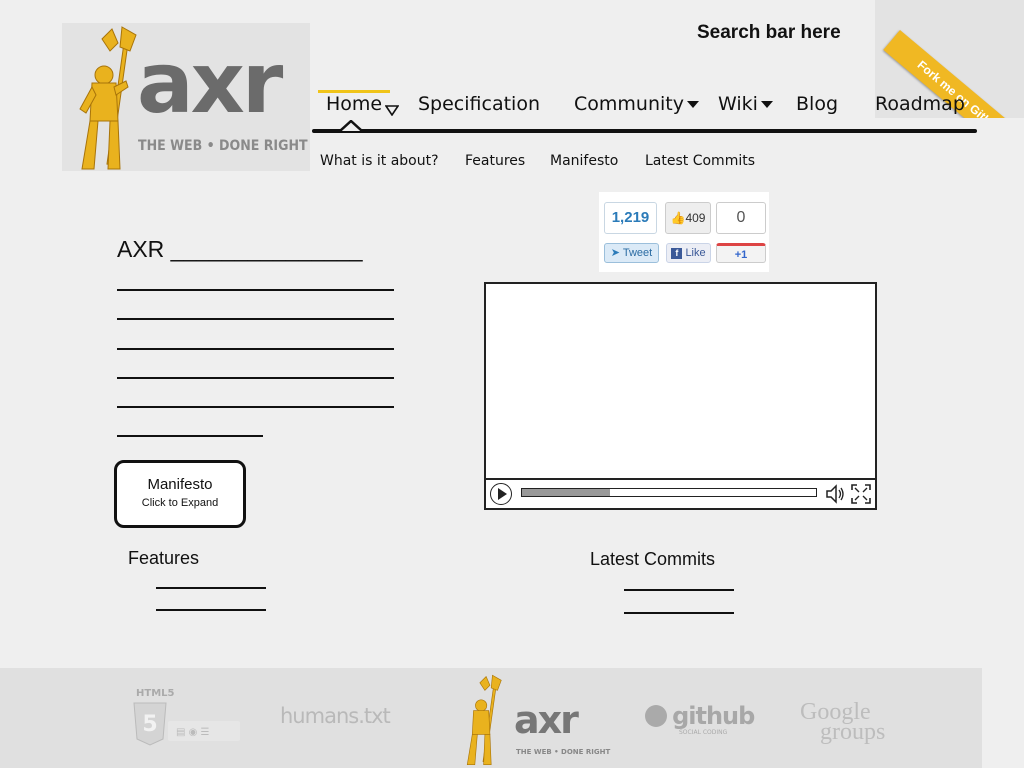  What do you see at coordinates (695, 253) in the screenshot?
I see `like-label: Like` at bounding box center [695, 253].